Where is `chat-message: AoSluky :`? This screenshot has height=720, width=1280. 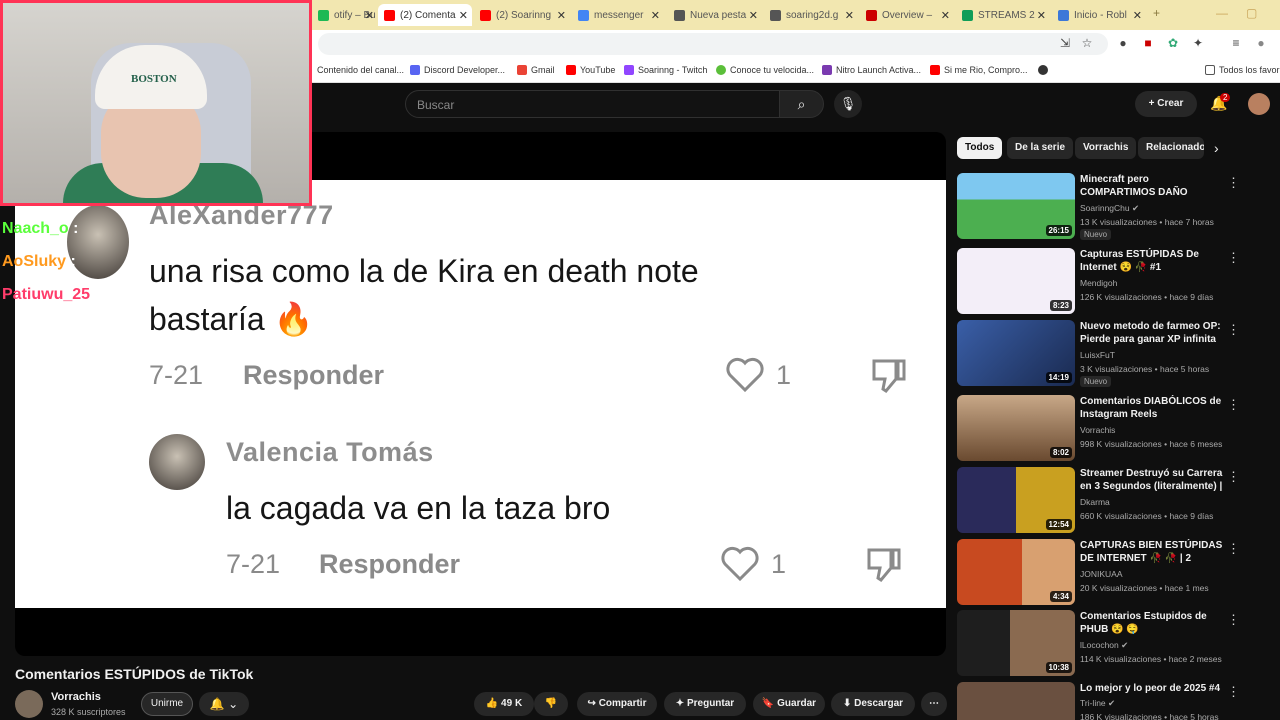 chat-message: AoSluky : is located at coordinates (39, 261).